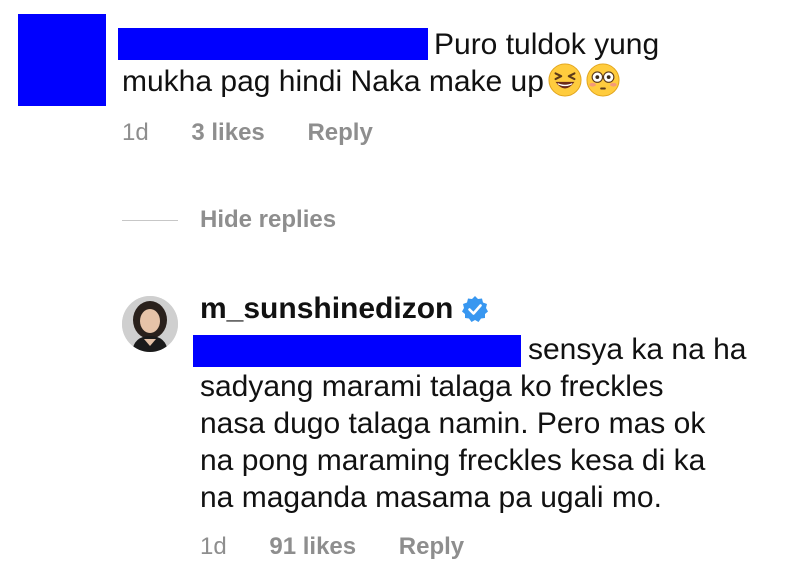 The height and width of the screenshot is (585, 800). Describe the element at coordinates (213, 546) in the screenshot. I see `reply-time: 1d` at that location.